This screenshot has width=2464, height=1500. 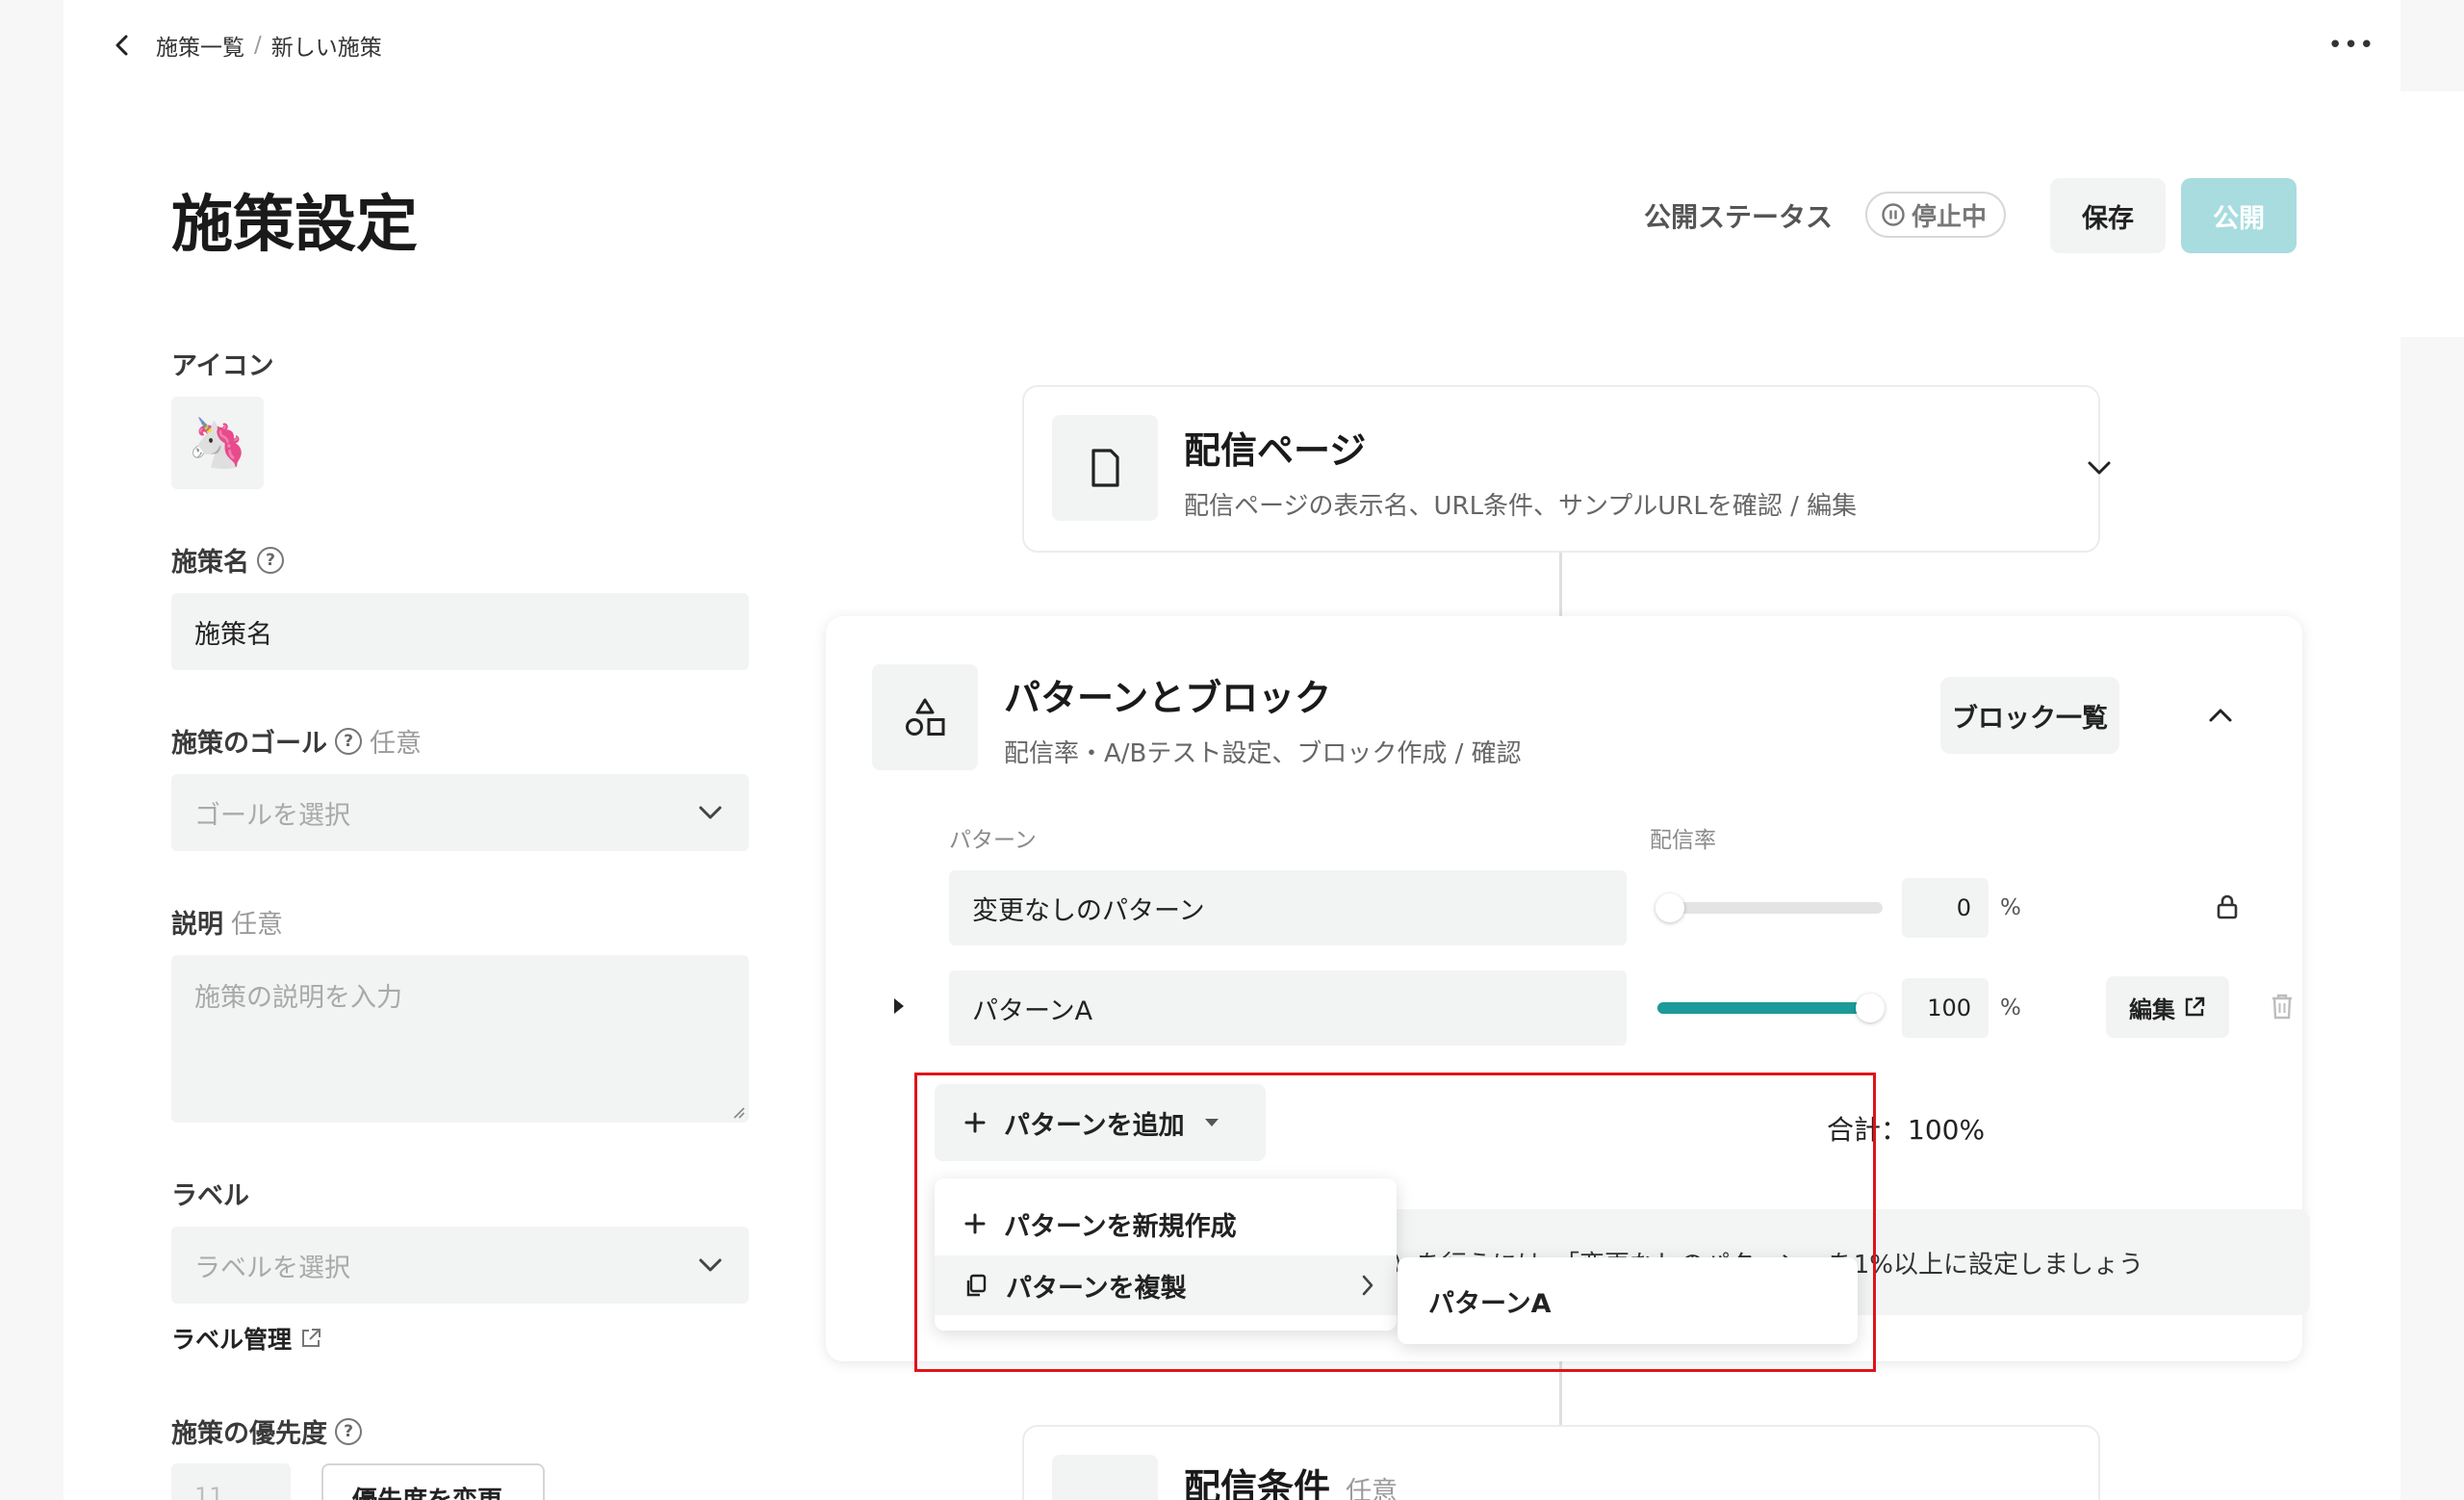 What do you see at coordinates (1683, 840) in the screenshot?
I see `rate-column-header: 配信率` at bounding box center [1683, 840].